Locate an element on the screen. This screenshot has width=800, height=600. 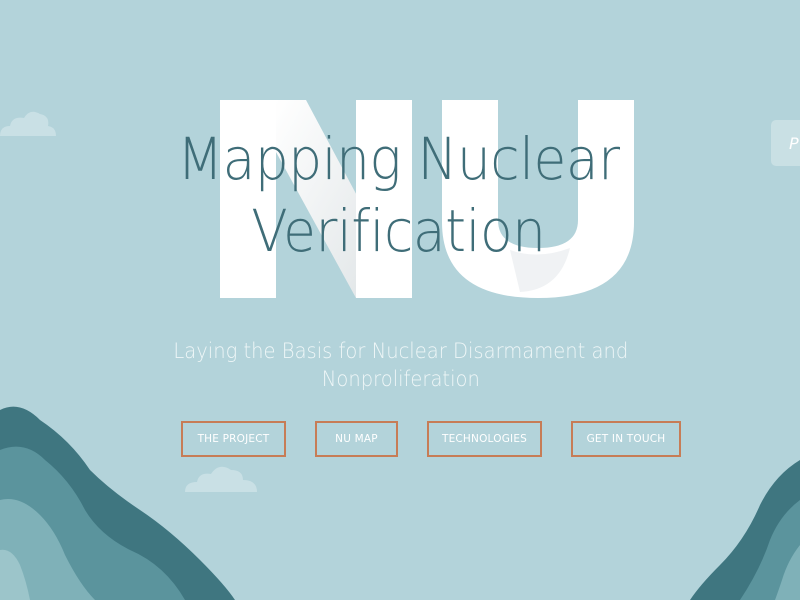
title-line-1: Mapping Nuclear is located at coordinates (398, 159).